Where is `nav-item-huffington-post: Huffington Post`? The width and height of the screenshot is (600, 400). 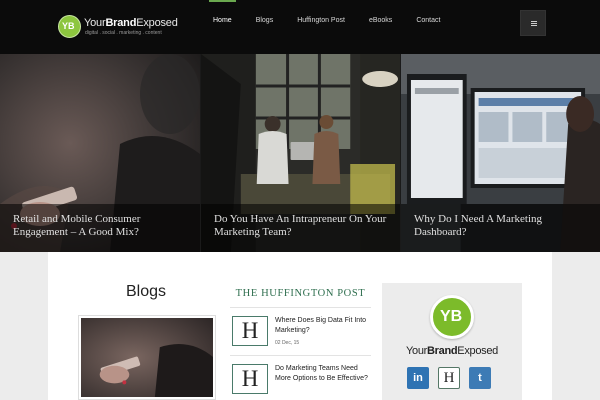
nav-item-huffington-post: Huffington Post is located at coordinates (321, 27).